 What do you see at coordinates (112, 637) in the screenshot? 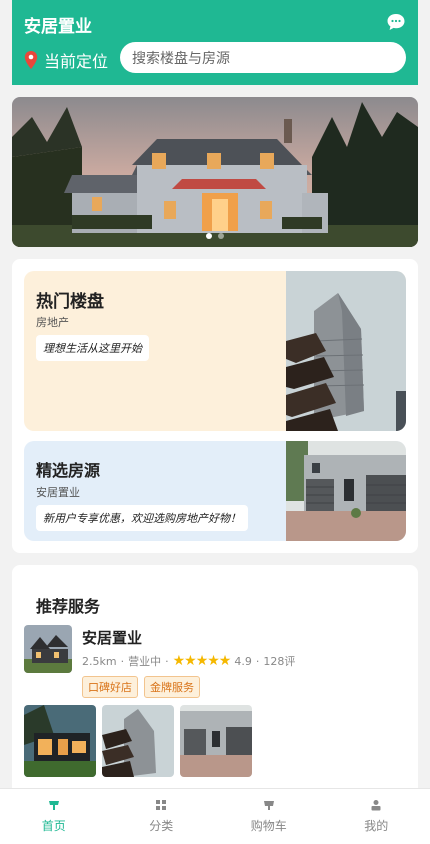
I see `shop-name: 安居置业` at bounding box center [112, 637].